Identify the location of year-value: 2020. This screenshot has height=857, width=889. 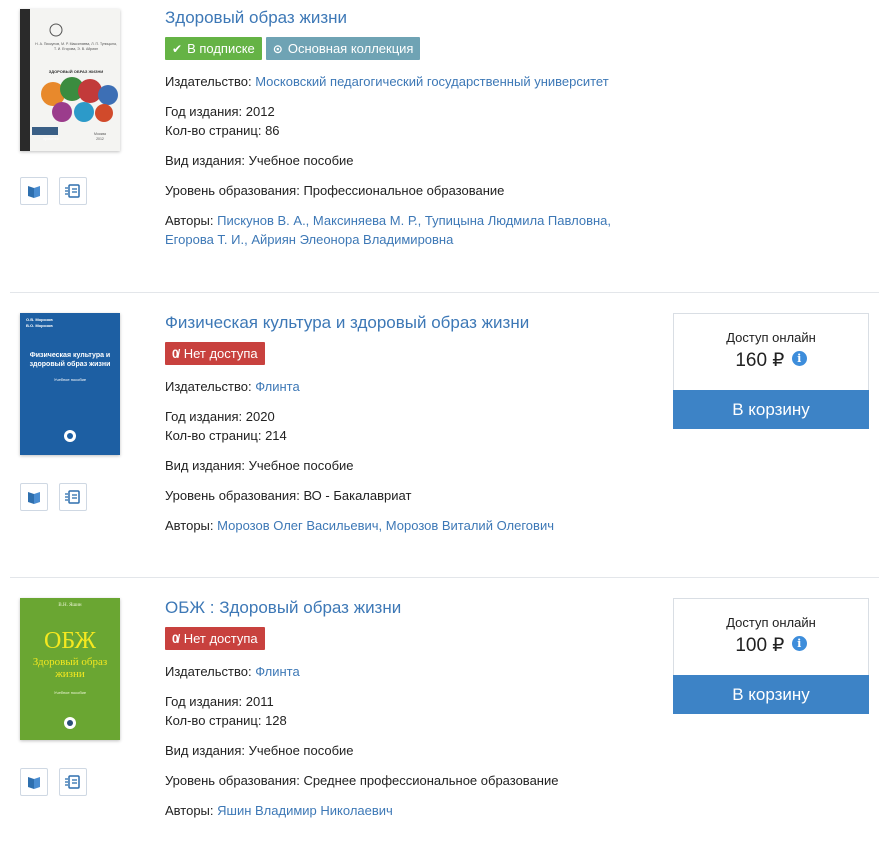
(260, 416).